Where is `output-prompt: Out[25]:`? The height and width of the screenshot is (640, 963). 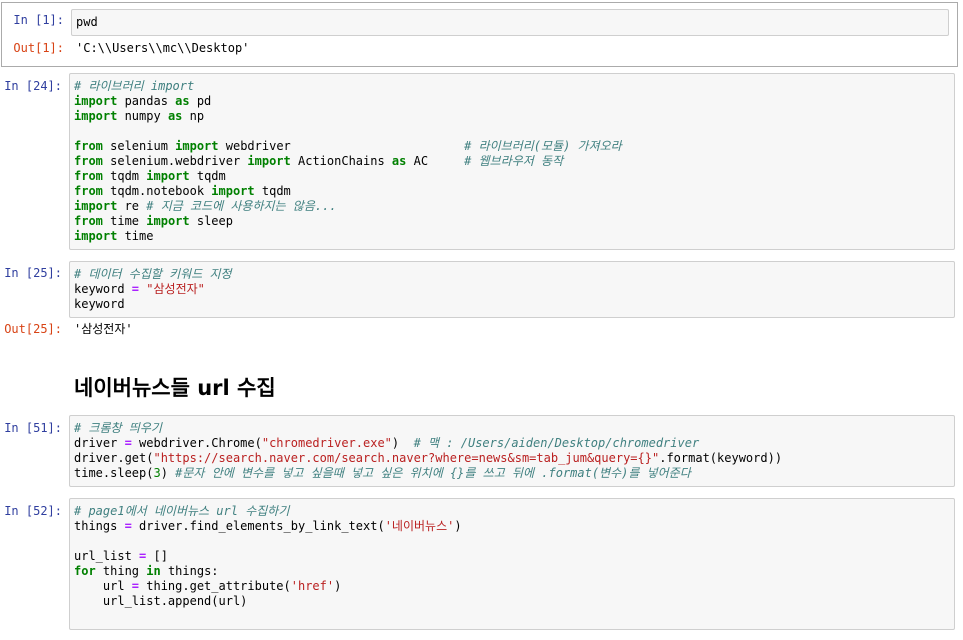 output-prompt: Out[25]: is located at coordinates (33, 329).